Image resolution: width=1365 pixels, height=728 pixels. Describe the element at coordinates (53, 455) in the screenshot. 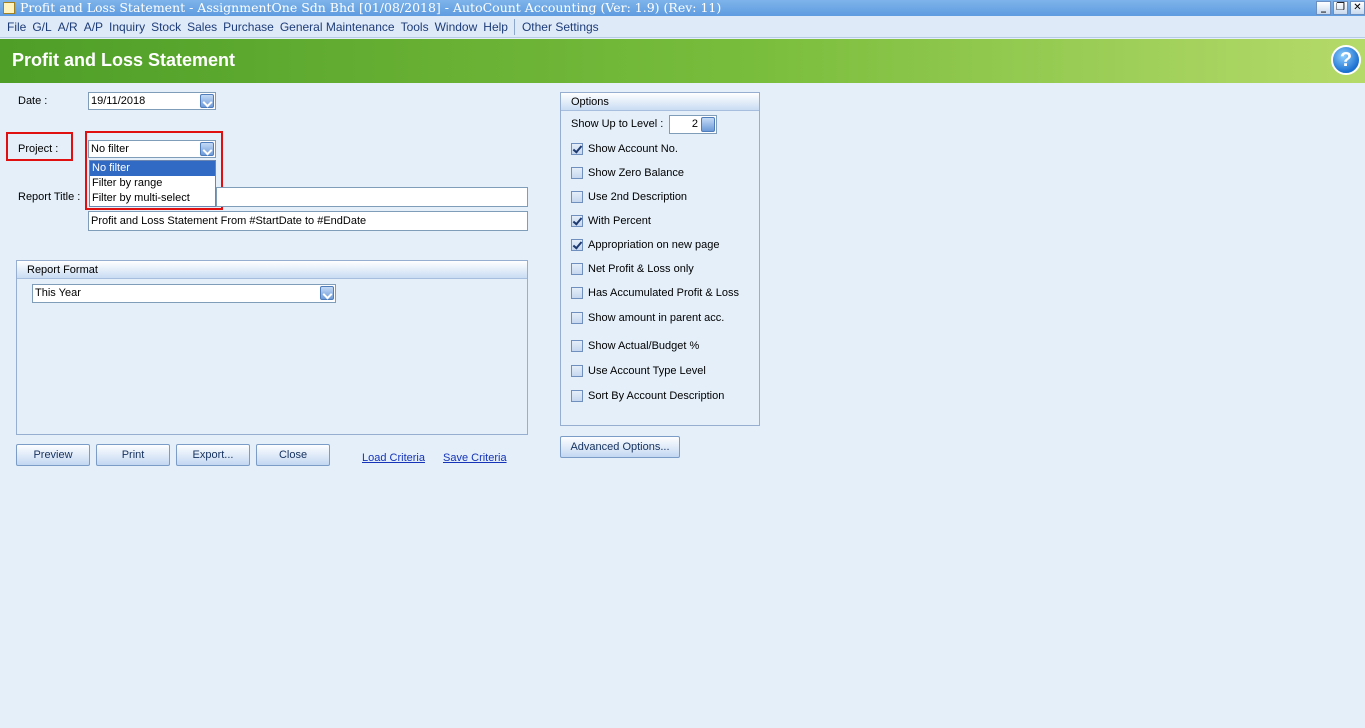

I see `preview-button: Preview` at that location.